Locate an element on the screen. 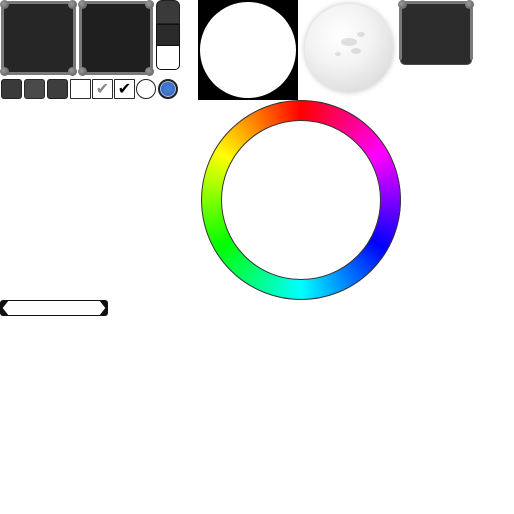 The image size is (514, 514). scrollbar-strip is located at coordinates (168, 35).